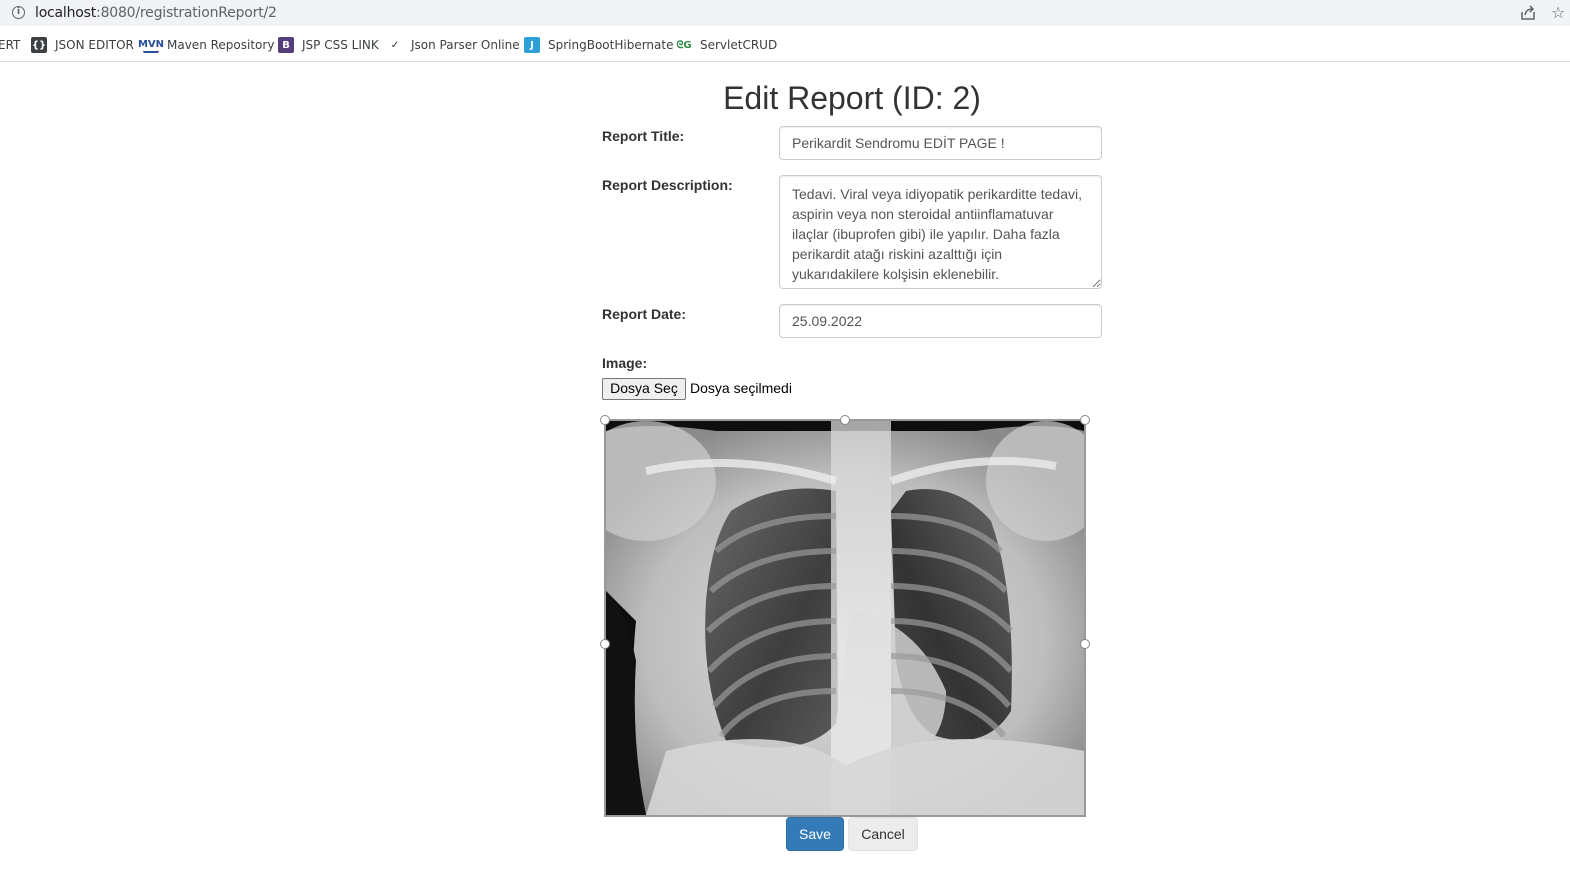 The image size is (1570, 886). What do you see at coordinates (186, 13) in the screenshot?
I see `url-path: :8080/registrationReport/2` at bounding box center [186, 13].